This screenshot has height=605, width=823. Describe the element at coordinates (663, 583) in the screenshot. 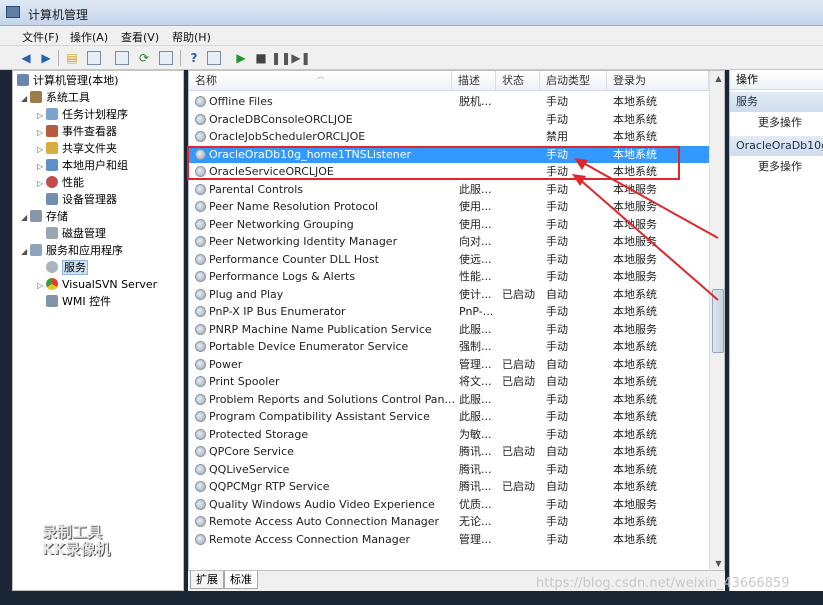

I see `blog-watermark: https://blog.csdn.net/weixin_43666859` at that location.